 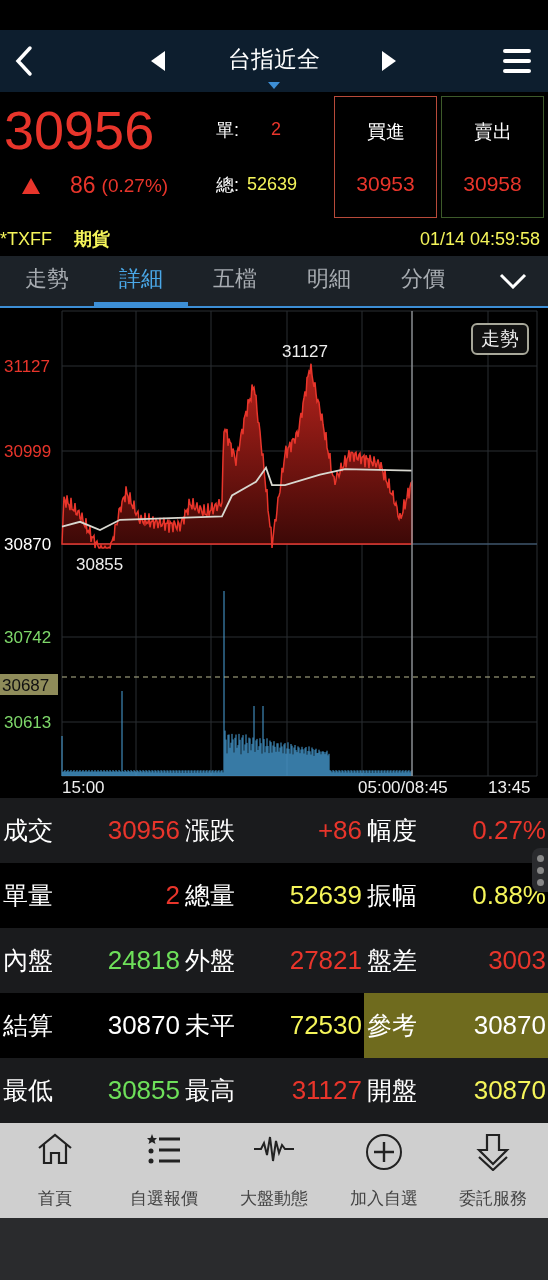 I want to click on menu-icon, so click(x=517, y=61).